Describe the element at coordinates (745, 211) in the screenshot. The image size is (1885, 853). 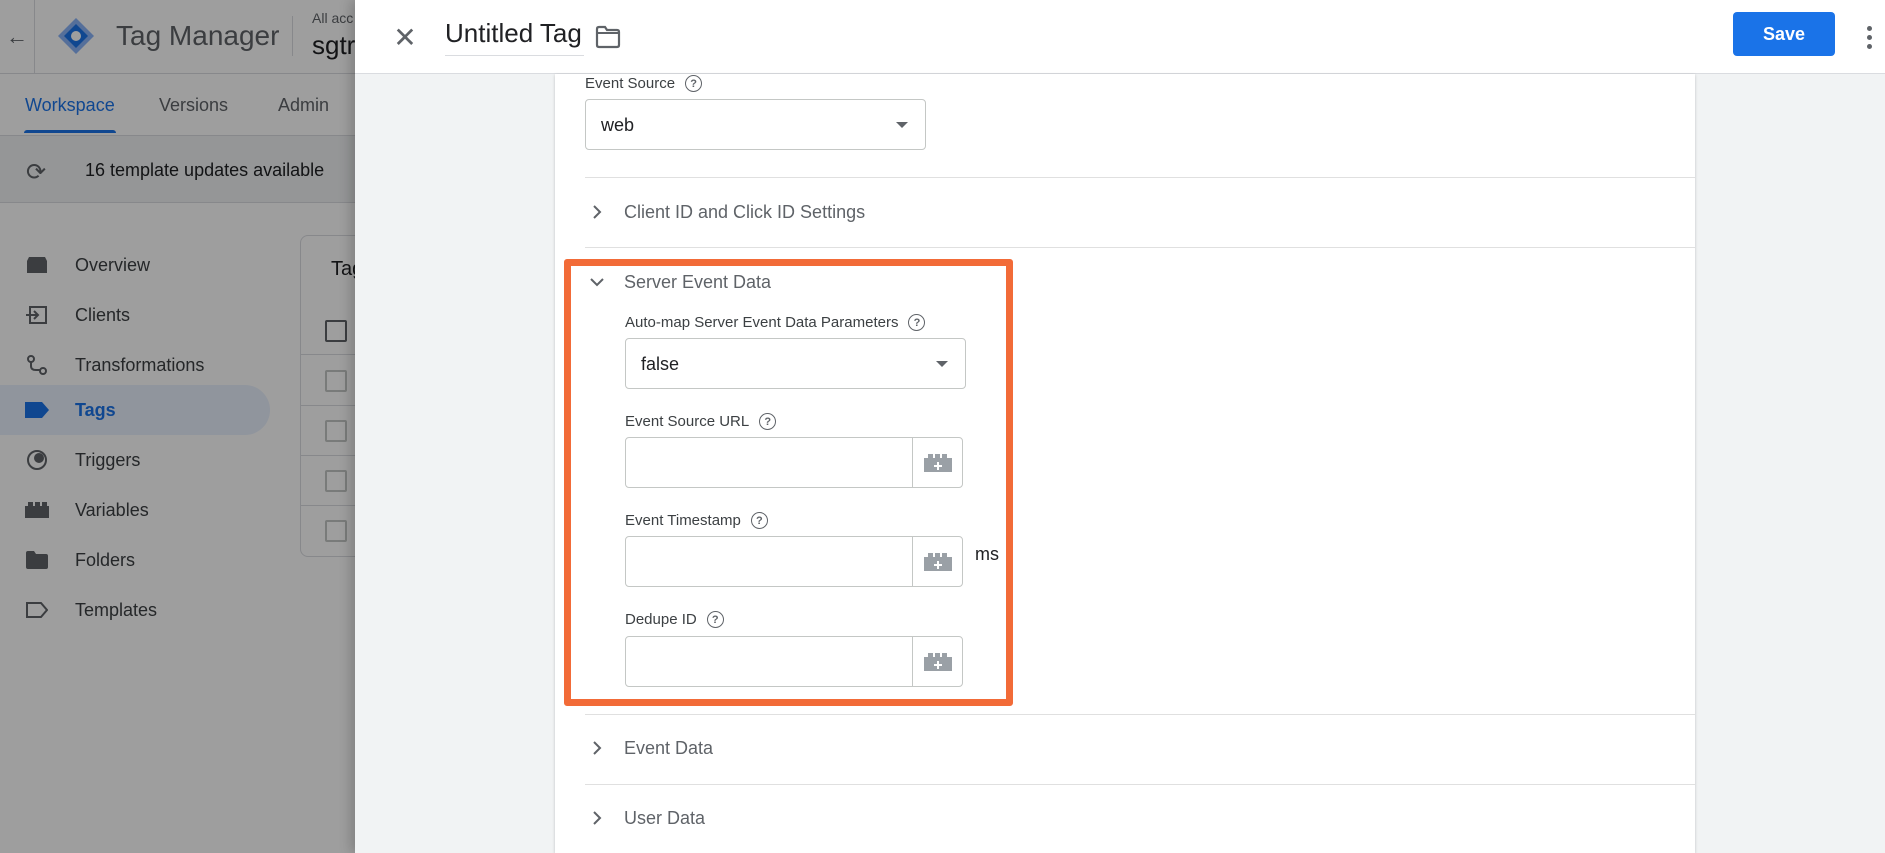
I see `section-title: Client ID and Click ID Settings` at that location.